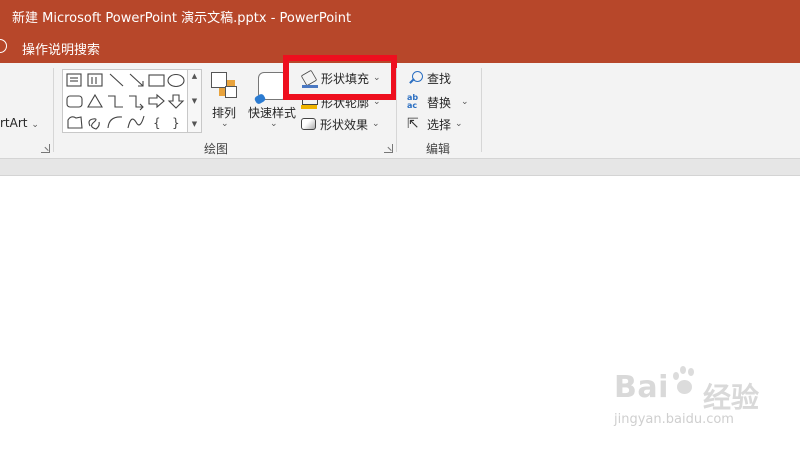 The width and height of the screenshot is (800, 450). Describe the element at coordinates (61, 48) in the screenshot. I see `tell-me-search: 操作说明搜索` at that location.